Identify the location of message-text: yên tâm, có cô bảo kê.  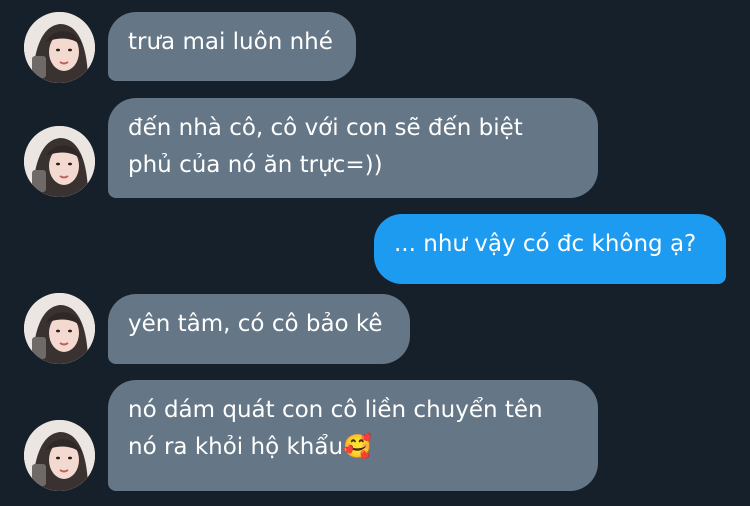
(255, 324).